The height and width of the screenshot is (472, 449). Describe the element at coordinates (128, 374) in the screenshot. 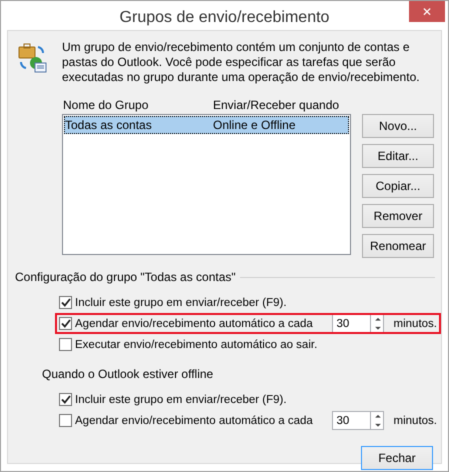

I see `section-heading: Quando o Outlook estiver offline` at that location.